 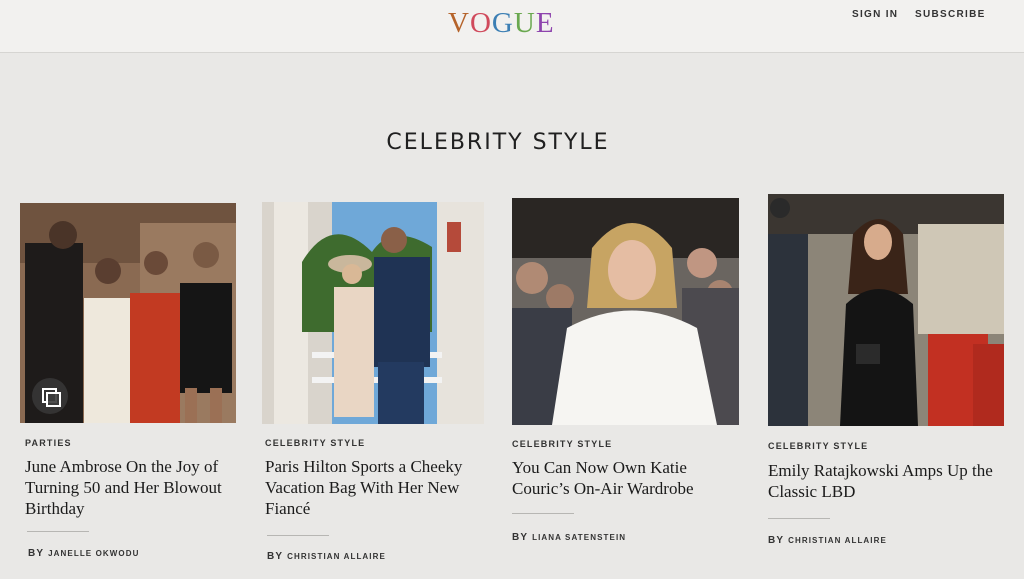 I want to click on article-byline: BY JANELLE OKWODU, so click(x=84, y=553).